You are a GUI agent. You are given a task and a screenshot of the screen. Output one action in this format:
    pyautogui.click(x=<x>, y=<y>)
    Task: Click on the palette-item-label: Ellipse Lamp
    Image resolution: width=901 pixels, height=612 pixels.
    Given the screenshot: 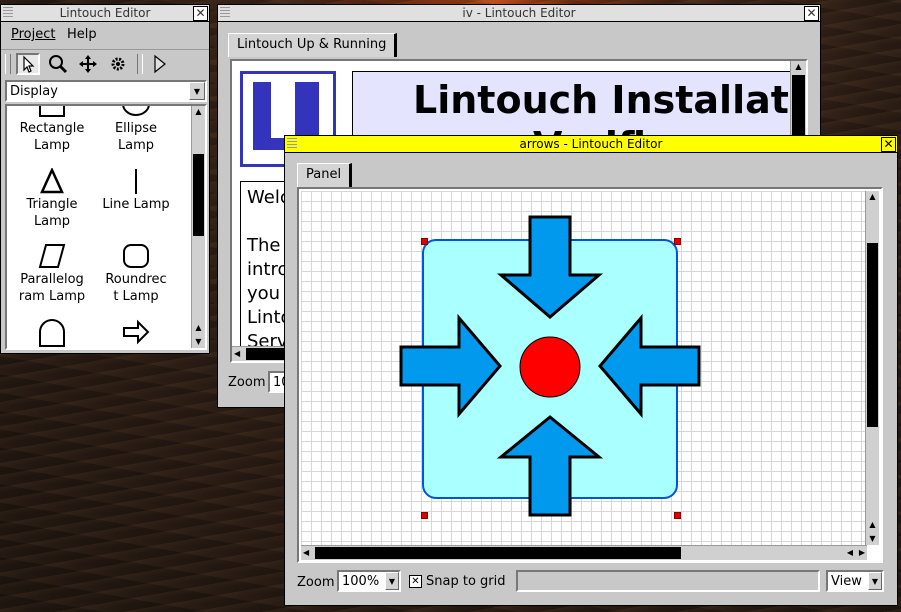 What is the action you would take?
    pyautogui.click(x=136, y=137)
    